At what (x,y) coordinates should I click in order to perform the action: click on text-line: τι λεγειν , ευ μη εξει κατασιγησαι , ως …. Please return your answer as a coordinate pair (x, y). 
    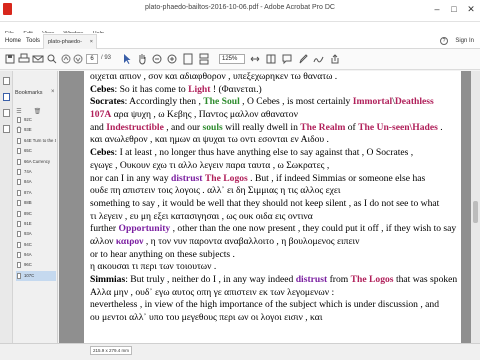
    Looking at the image, I should click on (273, 217).